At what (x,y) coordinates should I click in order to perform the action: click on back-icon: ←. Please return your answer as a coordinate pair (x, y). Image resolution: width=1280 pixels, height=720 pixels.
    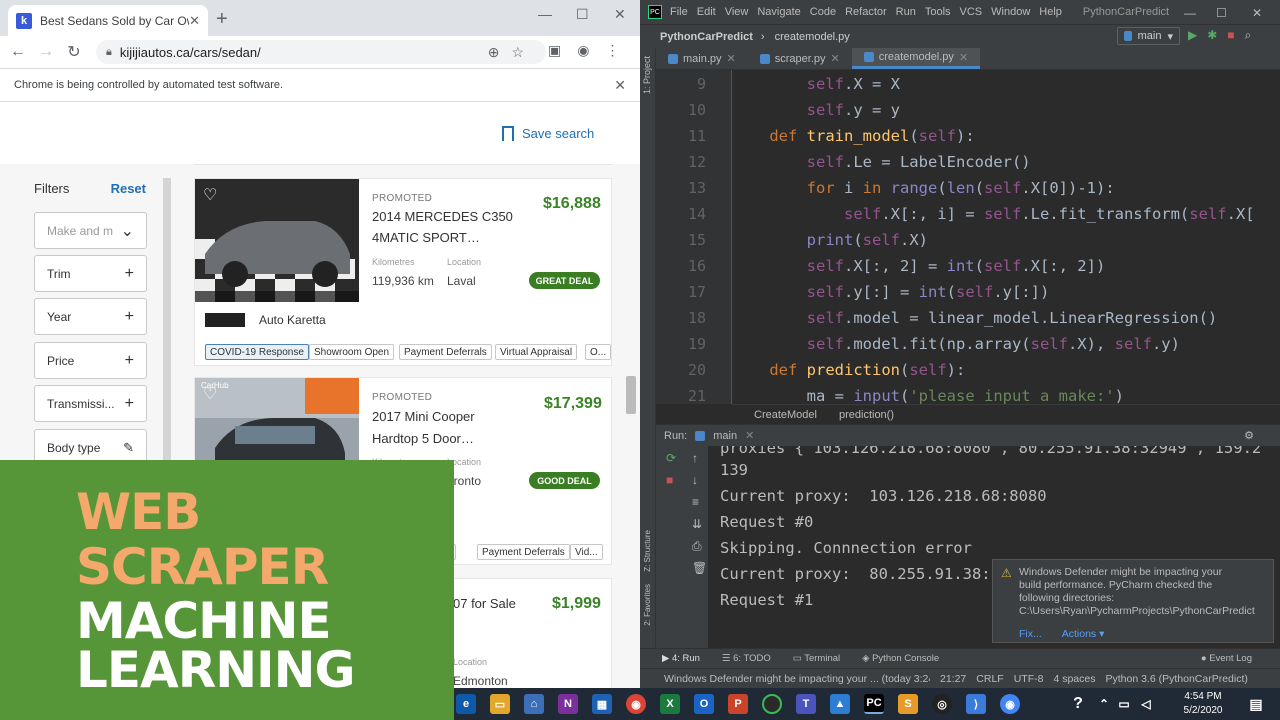
    Looking at the image, I should click on (18, 52).